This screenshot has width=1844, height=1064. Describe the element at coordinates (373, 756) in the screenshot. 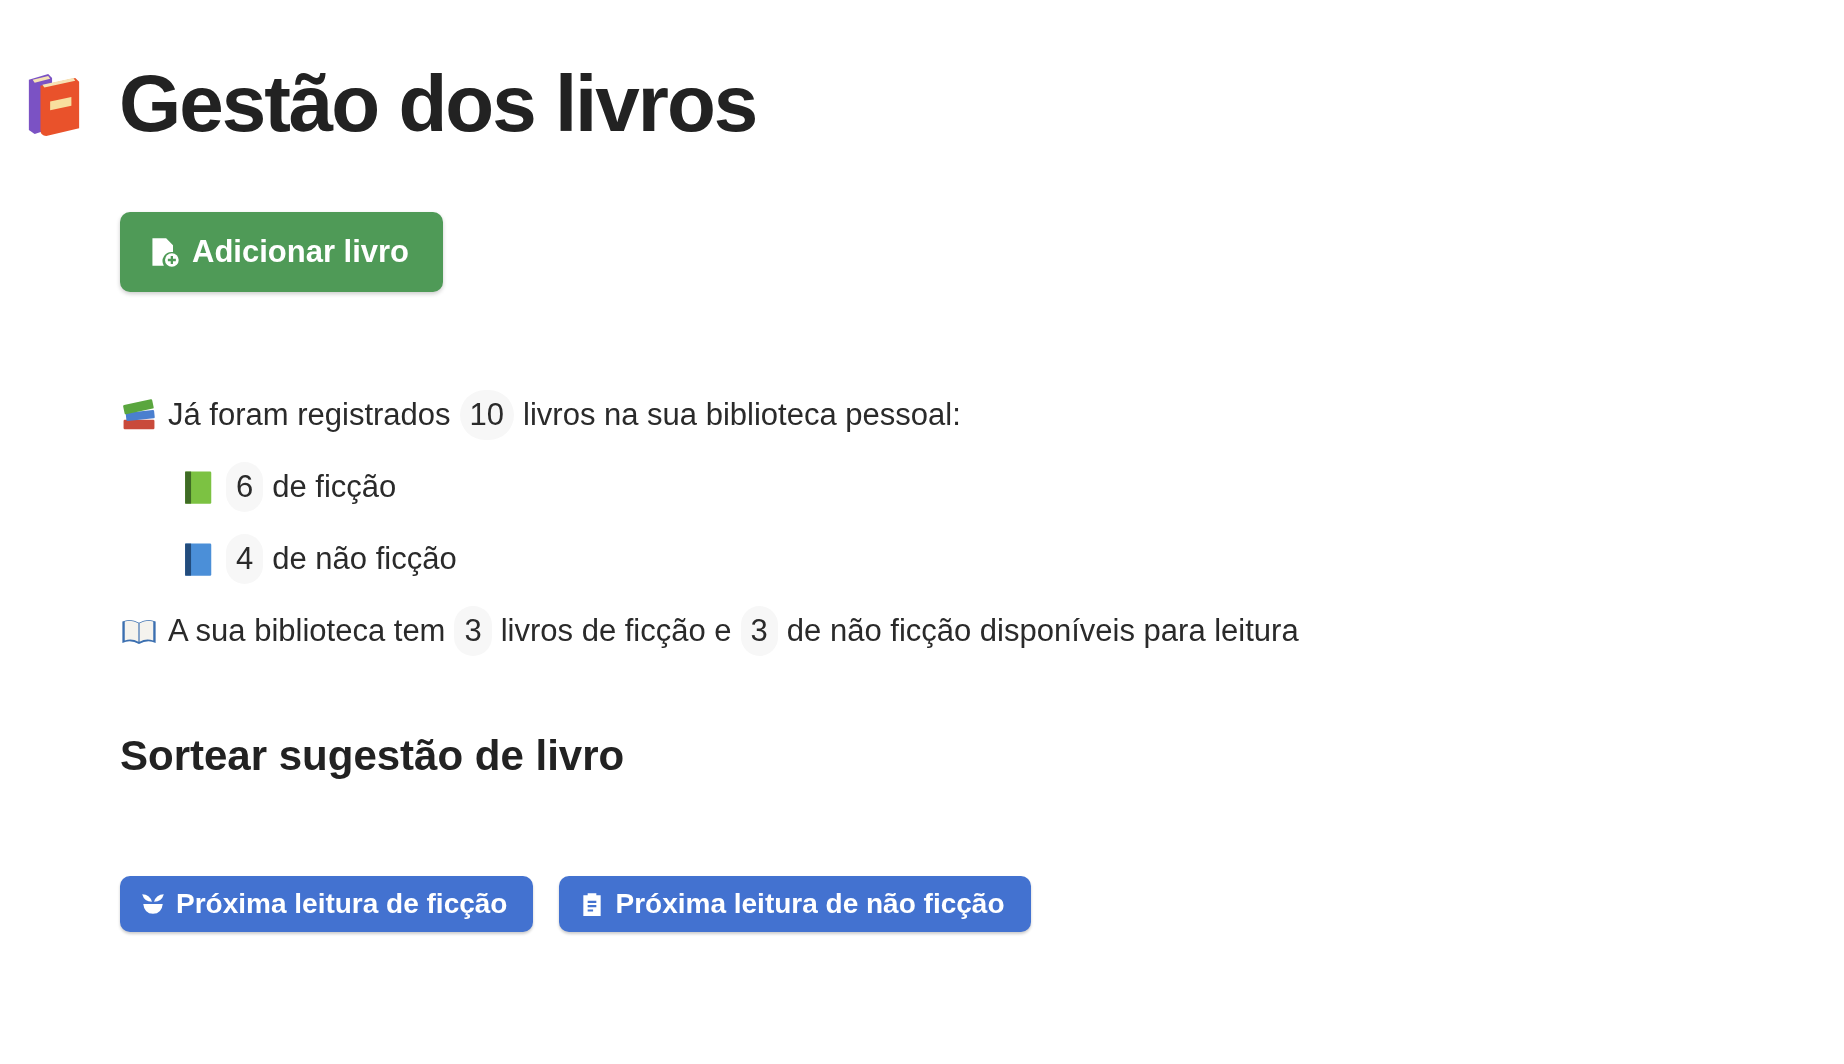

I see `section-heading: Sortear sugestão de livro` at that location.